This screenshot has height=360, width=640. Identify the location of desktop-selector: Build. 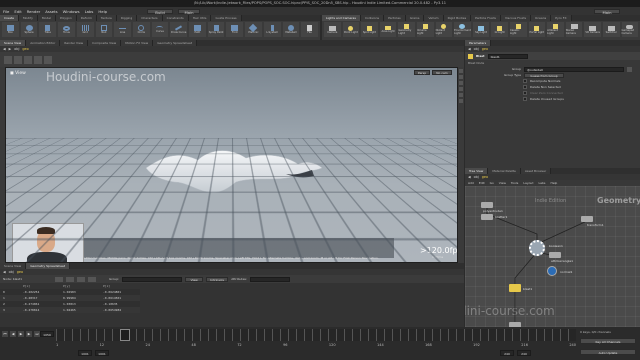
(160, 11).